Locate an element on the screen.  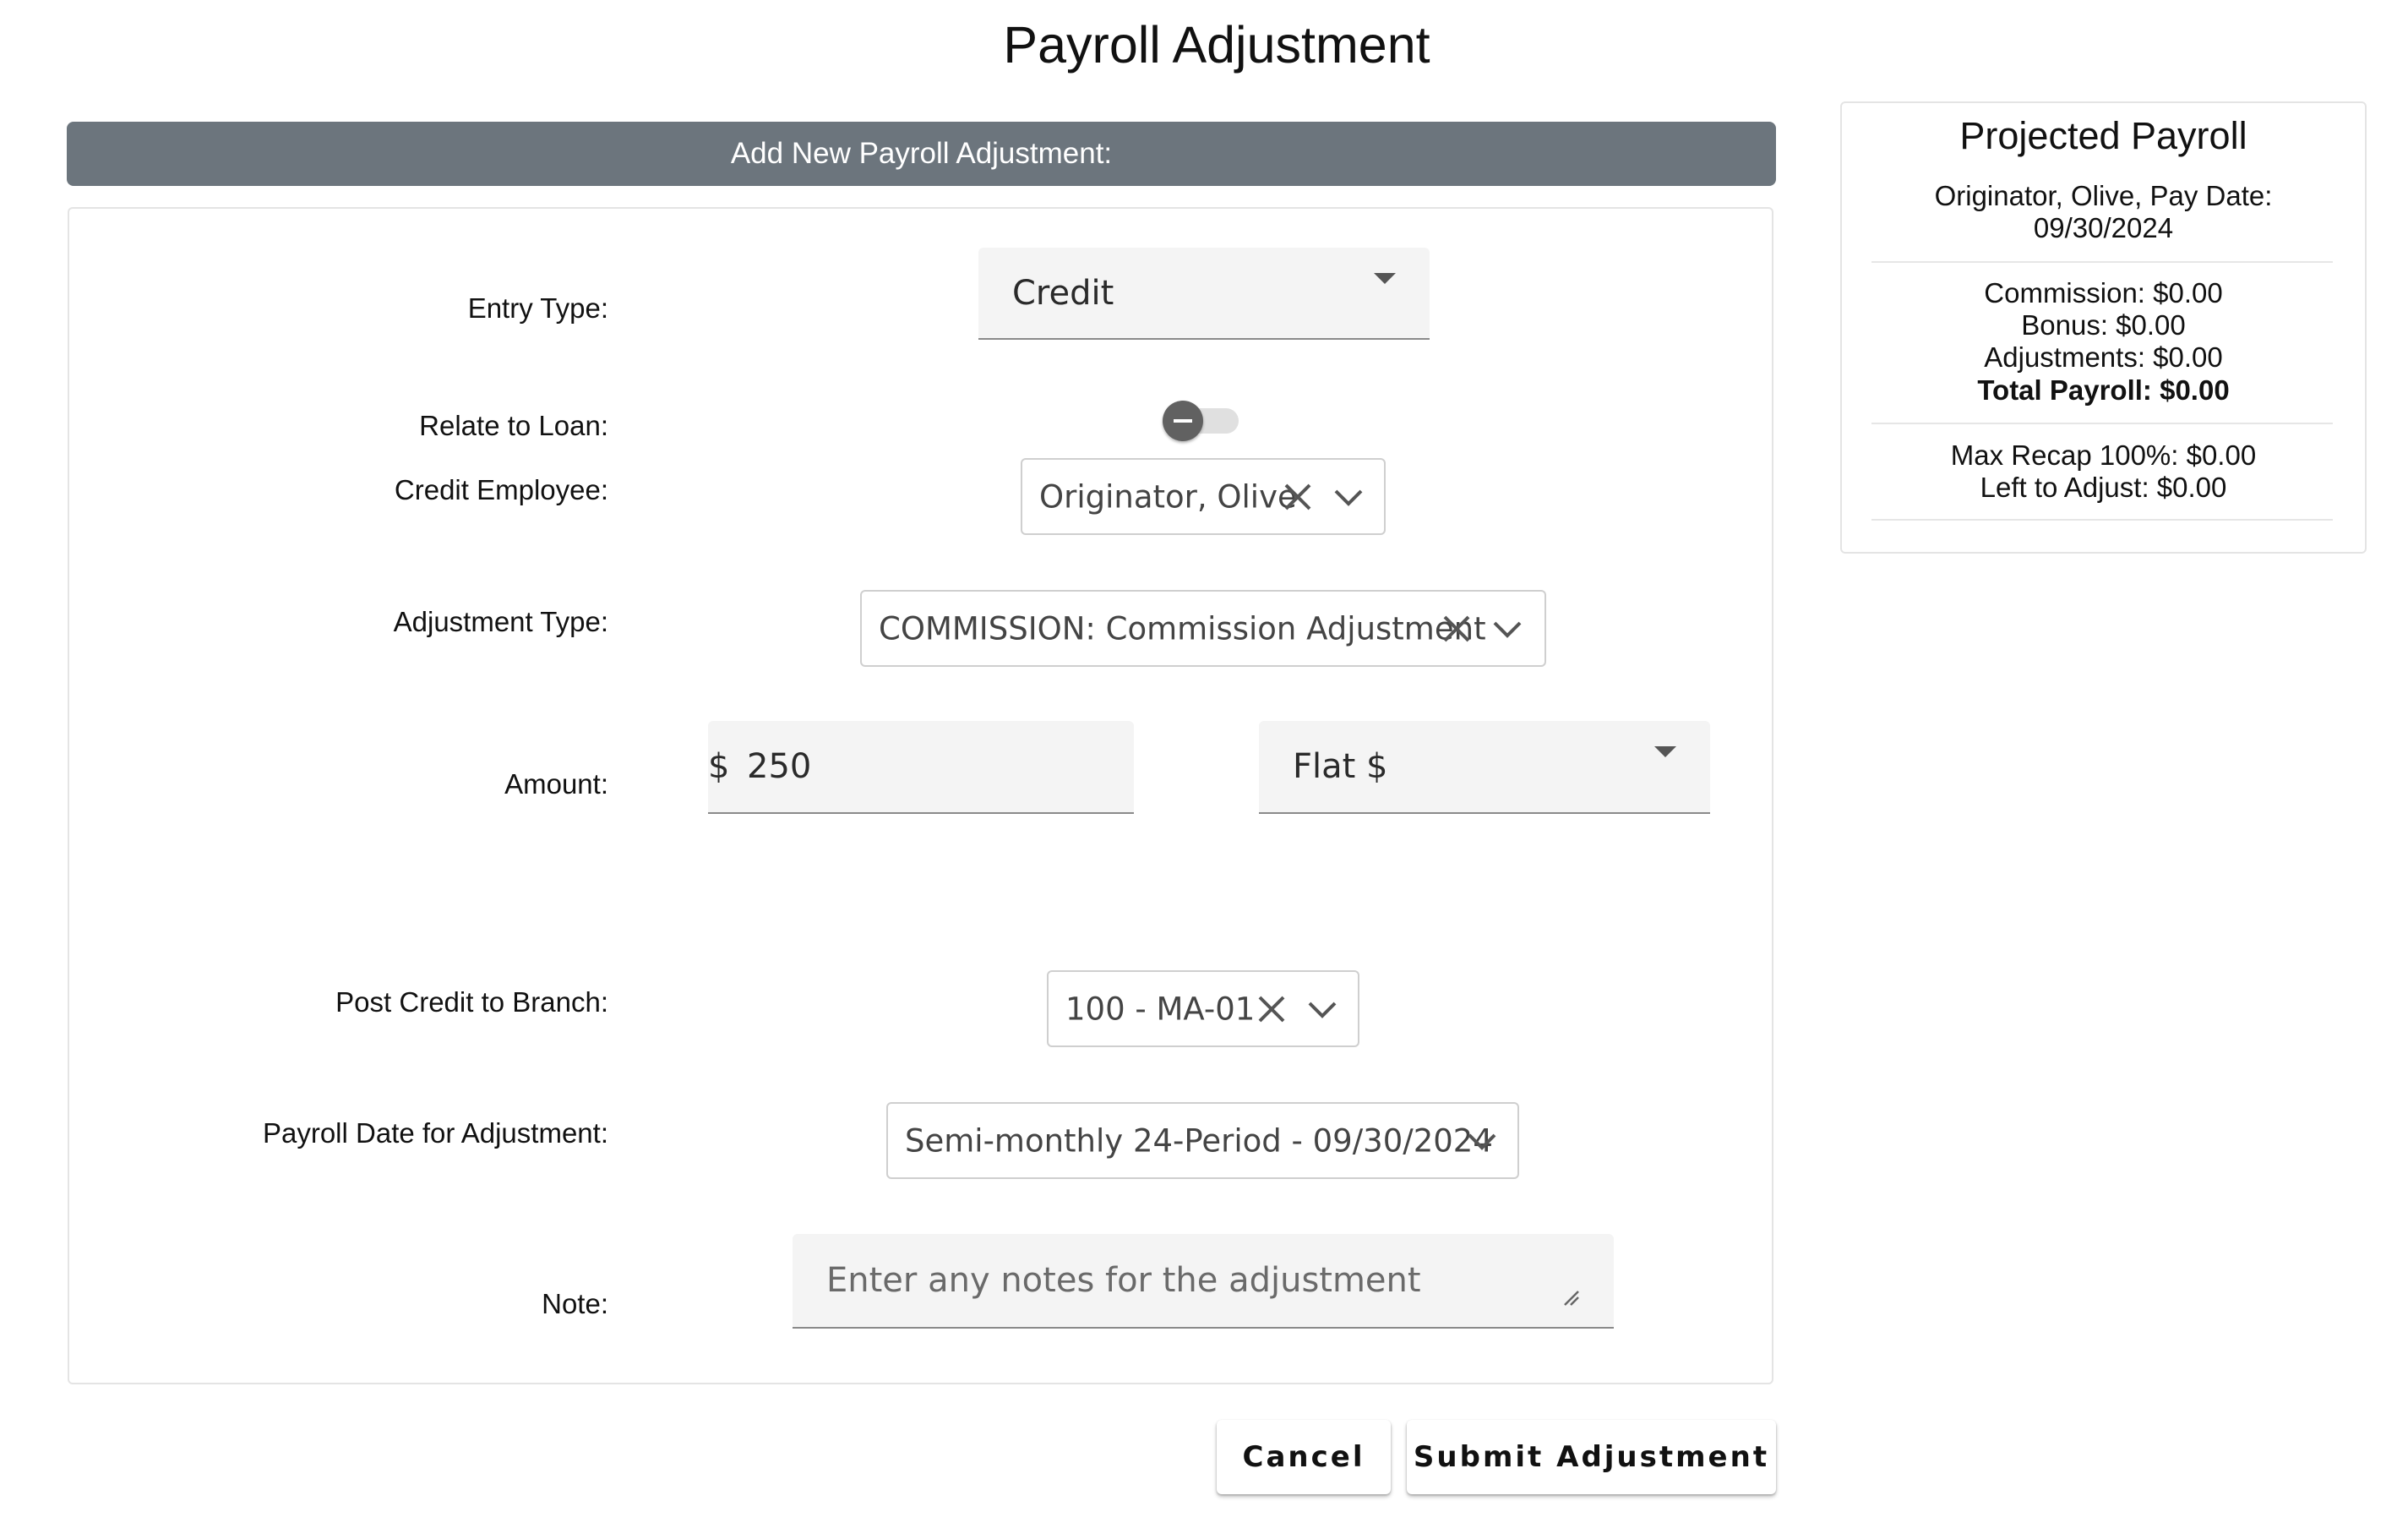
relate-to-loan-toggle is located at coordinates (1201, 421).